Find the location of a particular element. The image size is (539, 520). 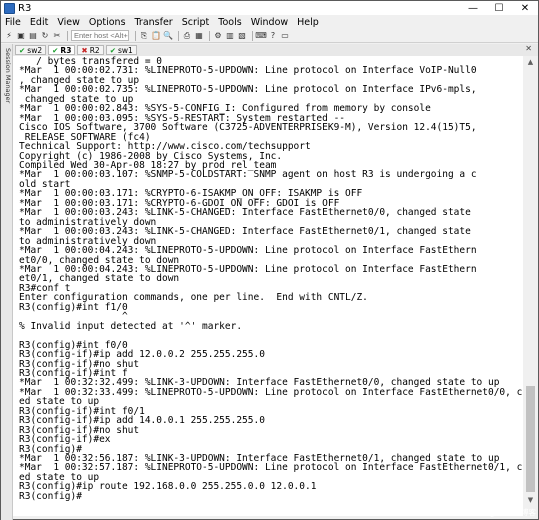

connect-icon: ⚡ is located at coordinates (9, 36).